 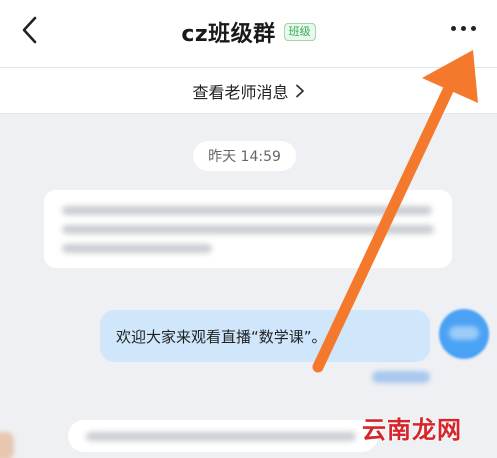 I want to click on class-badge: 班级, so click(x=299, y=32).